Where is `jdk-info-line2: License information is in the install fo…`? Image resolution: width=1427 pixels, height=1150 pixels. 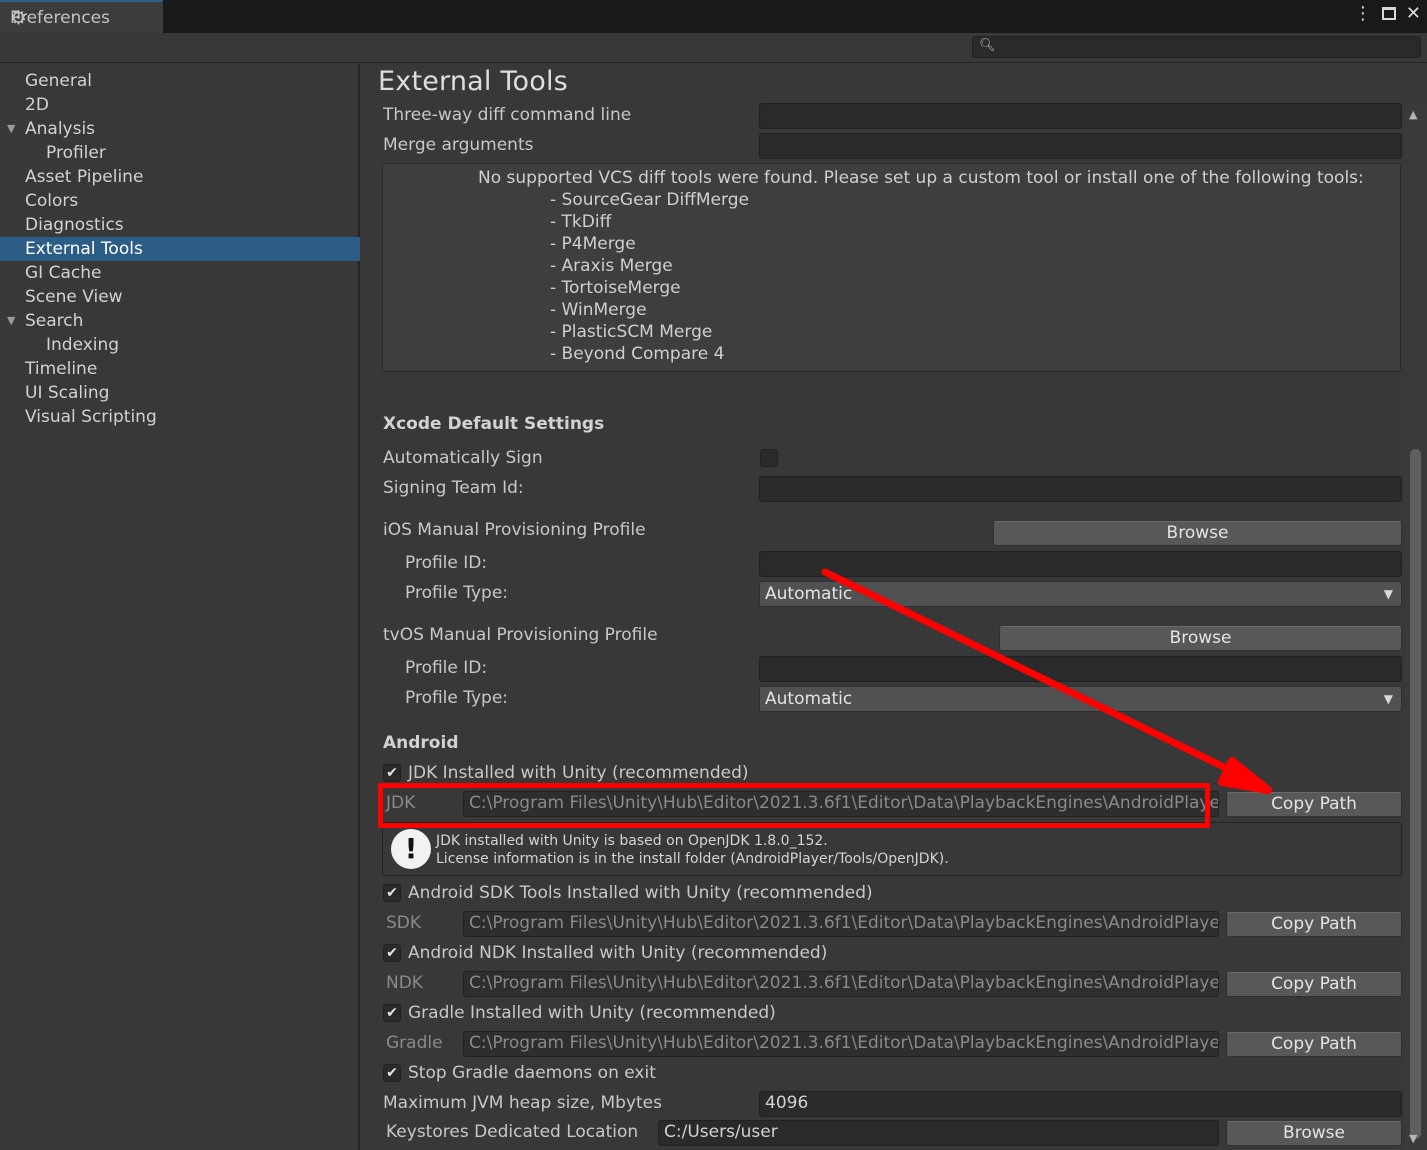
jdk-info-line2: License information is in the install fo… is located at coordinates (692, 859).